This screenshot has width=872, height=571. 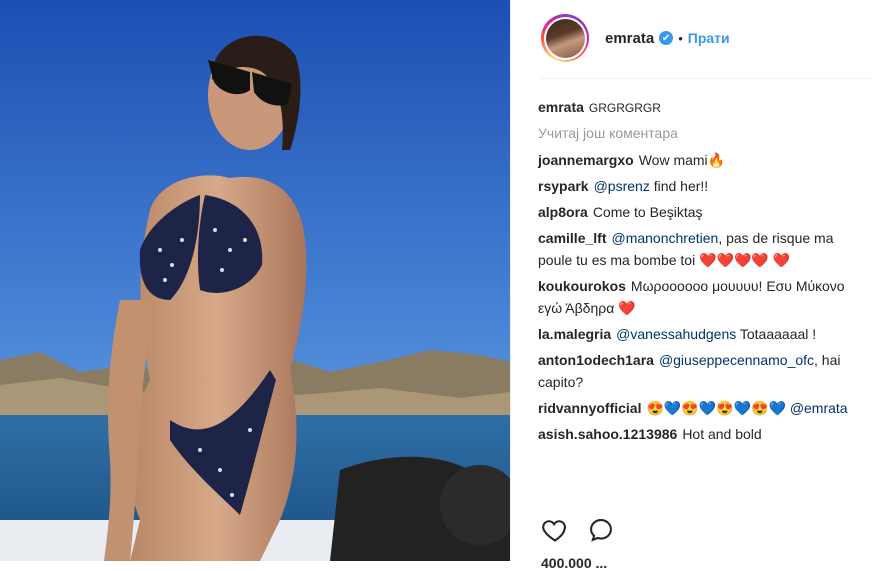 I want to click on post-header: emrata ✔ • Прати, so click(x=691, y=38).